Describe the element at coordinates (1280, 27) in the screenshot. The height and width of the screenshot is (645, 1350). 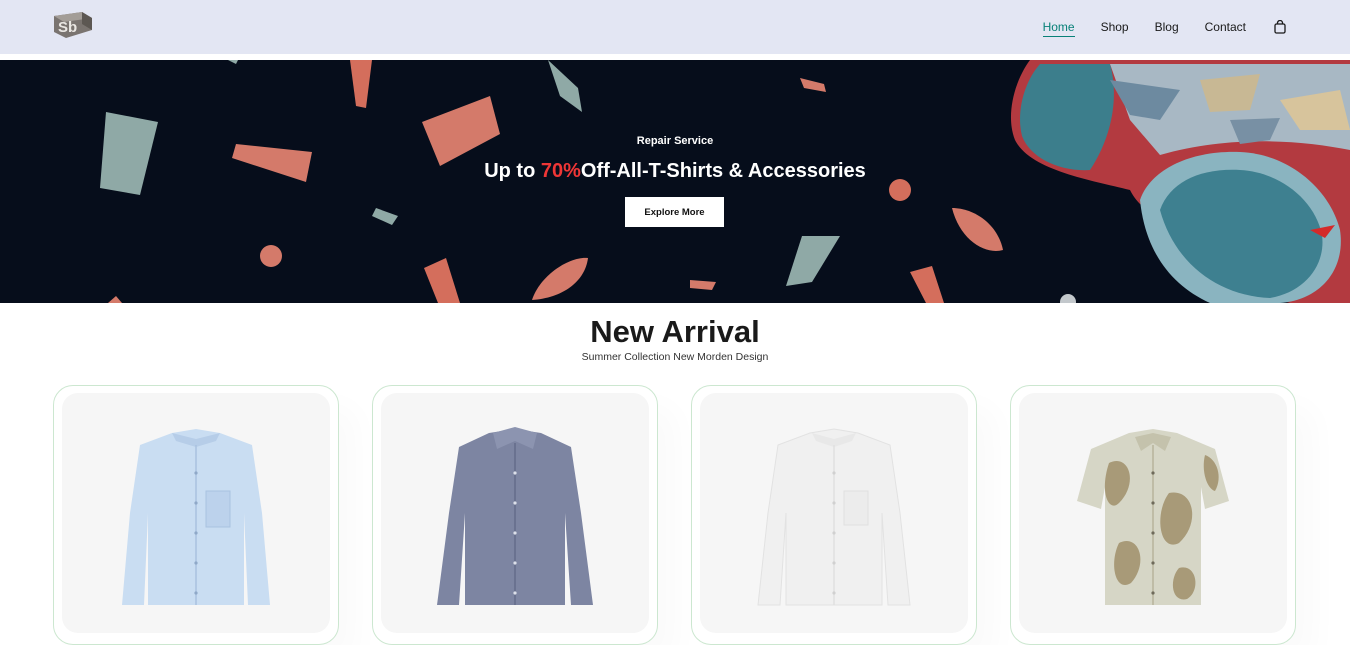
I see `shopping-bag-icon` at that location.